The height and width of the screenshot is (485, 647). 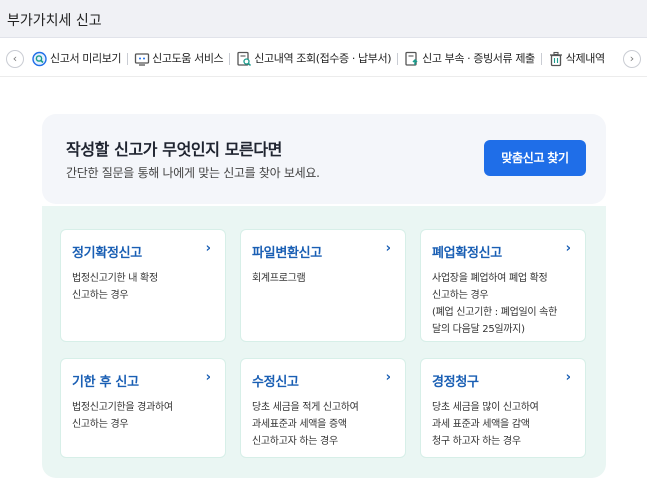 What do you see at coordinates (481, 424) in the screenshot?
I see `card-description-line: 과세 표준과 세액을 감액` at bounding box center [481, 424].